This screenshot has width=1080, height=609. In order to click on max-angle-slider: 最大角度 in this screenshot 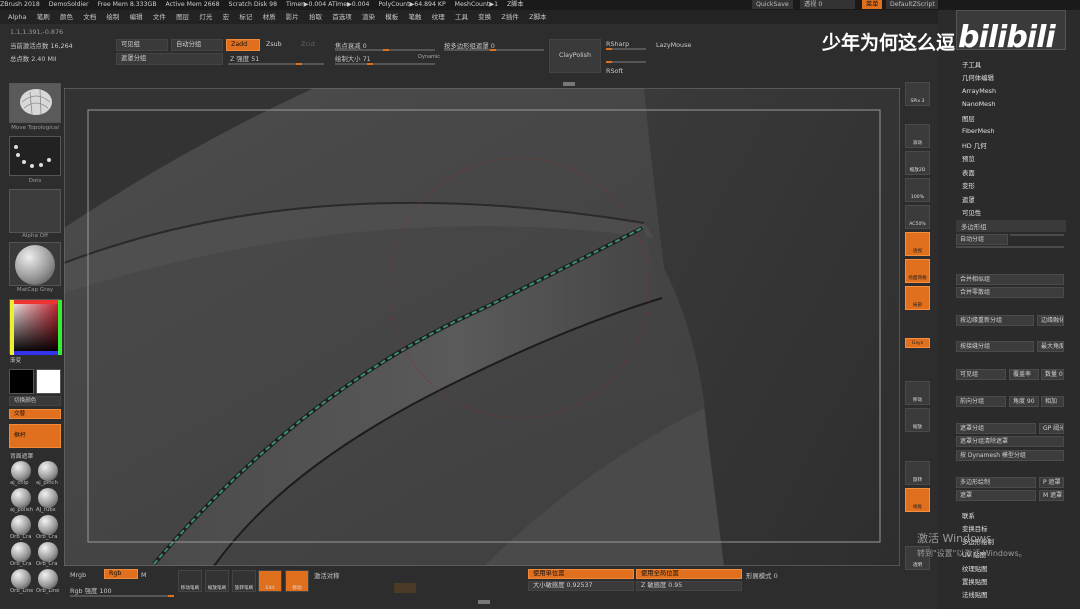, I will do `click(1050, 346)`.